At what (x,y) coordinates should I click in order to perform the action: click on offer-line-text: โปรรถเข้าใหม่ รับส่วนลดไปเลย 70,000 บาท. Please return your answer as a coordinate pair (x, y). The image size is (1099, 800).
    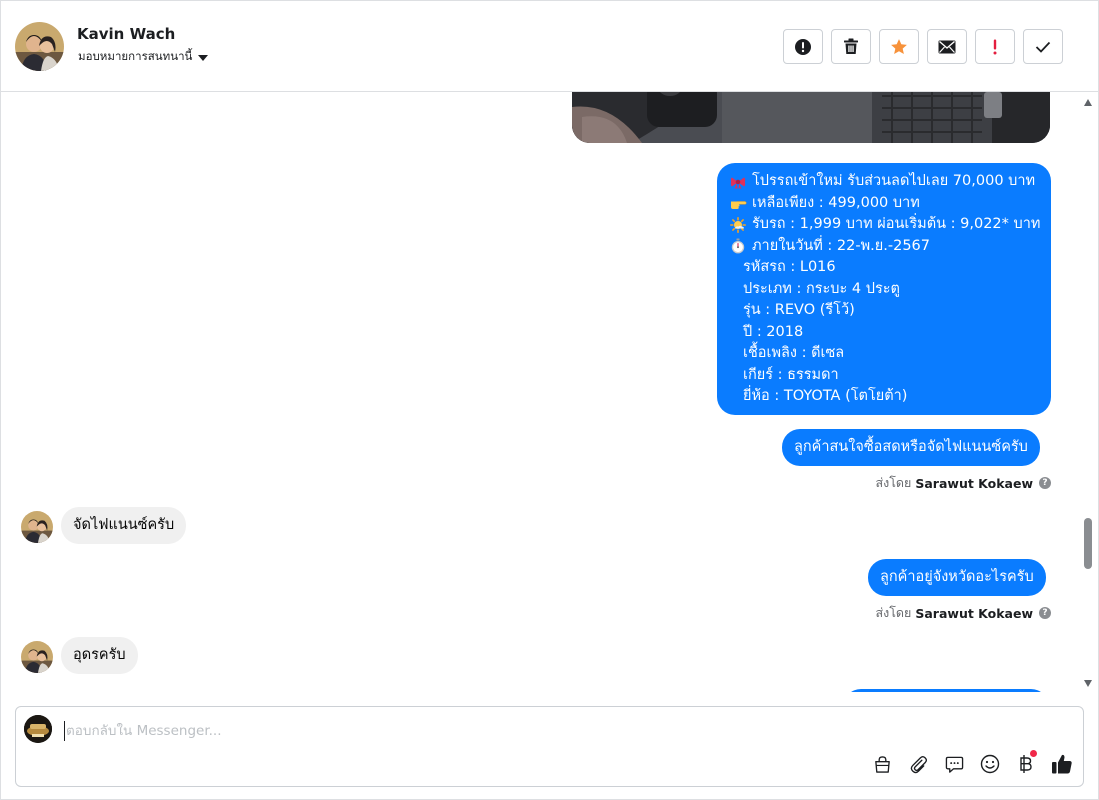
    Looking at the image, I should click on (894, 181).